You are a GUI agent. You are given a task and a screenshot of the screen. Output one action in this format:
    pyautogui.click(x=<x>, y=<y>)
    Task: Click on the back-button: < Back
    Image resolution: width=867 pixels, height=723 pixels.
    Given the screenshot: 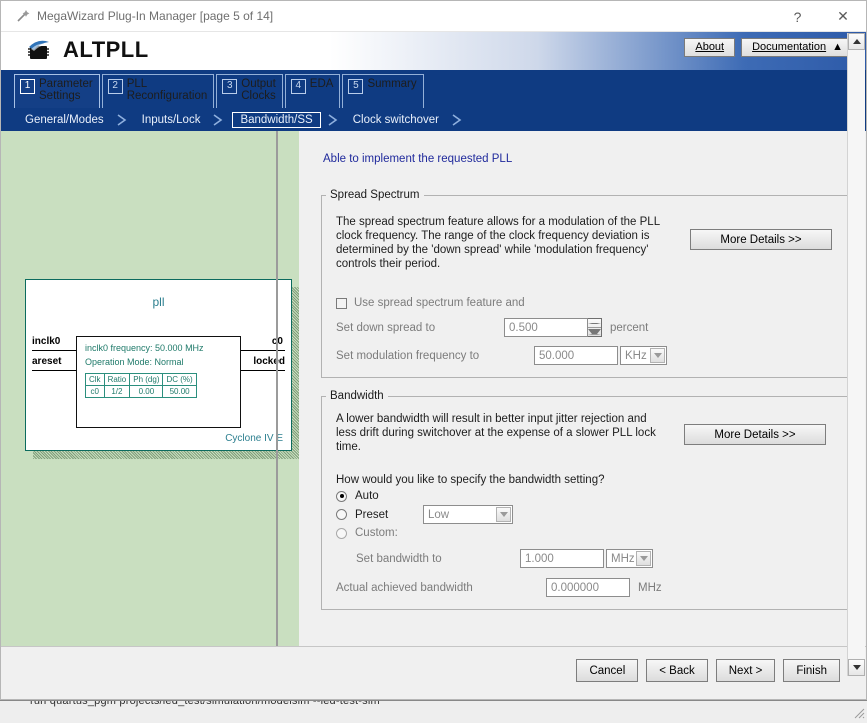 What is the action you would take?
    pyautogui.click(x=677, y=670)
    